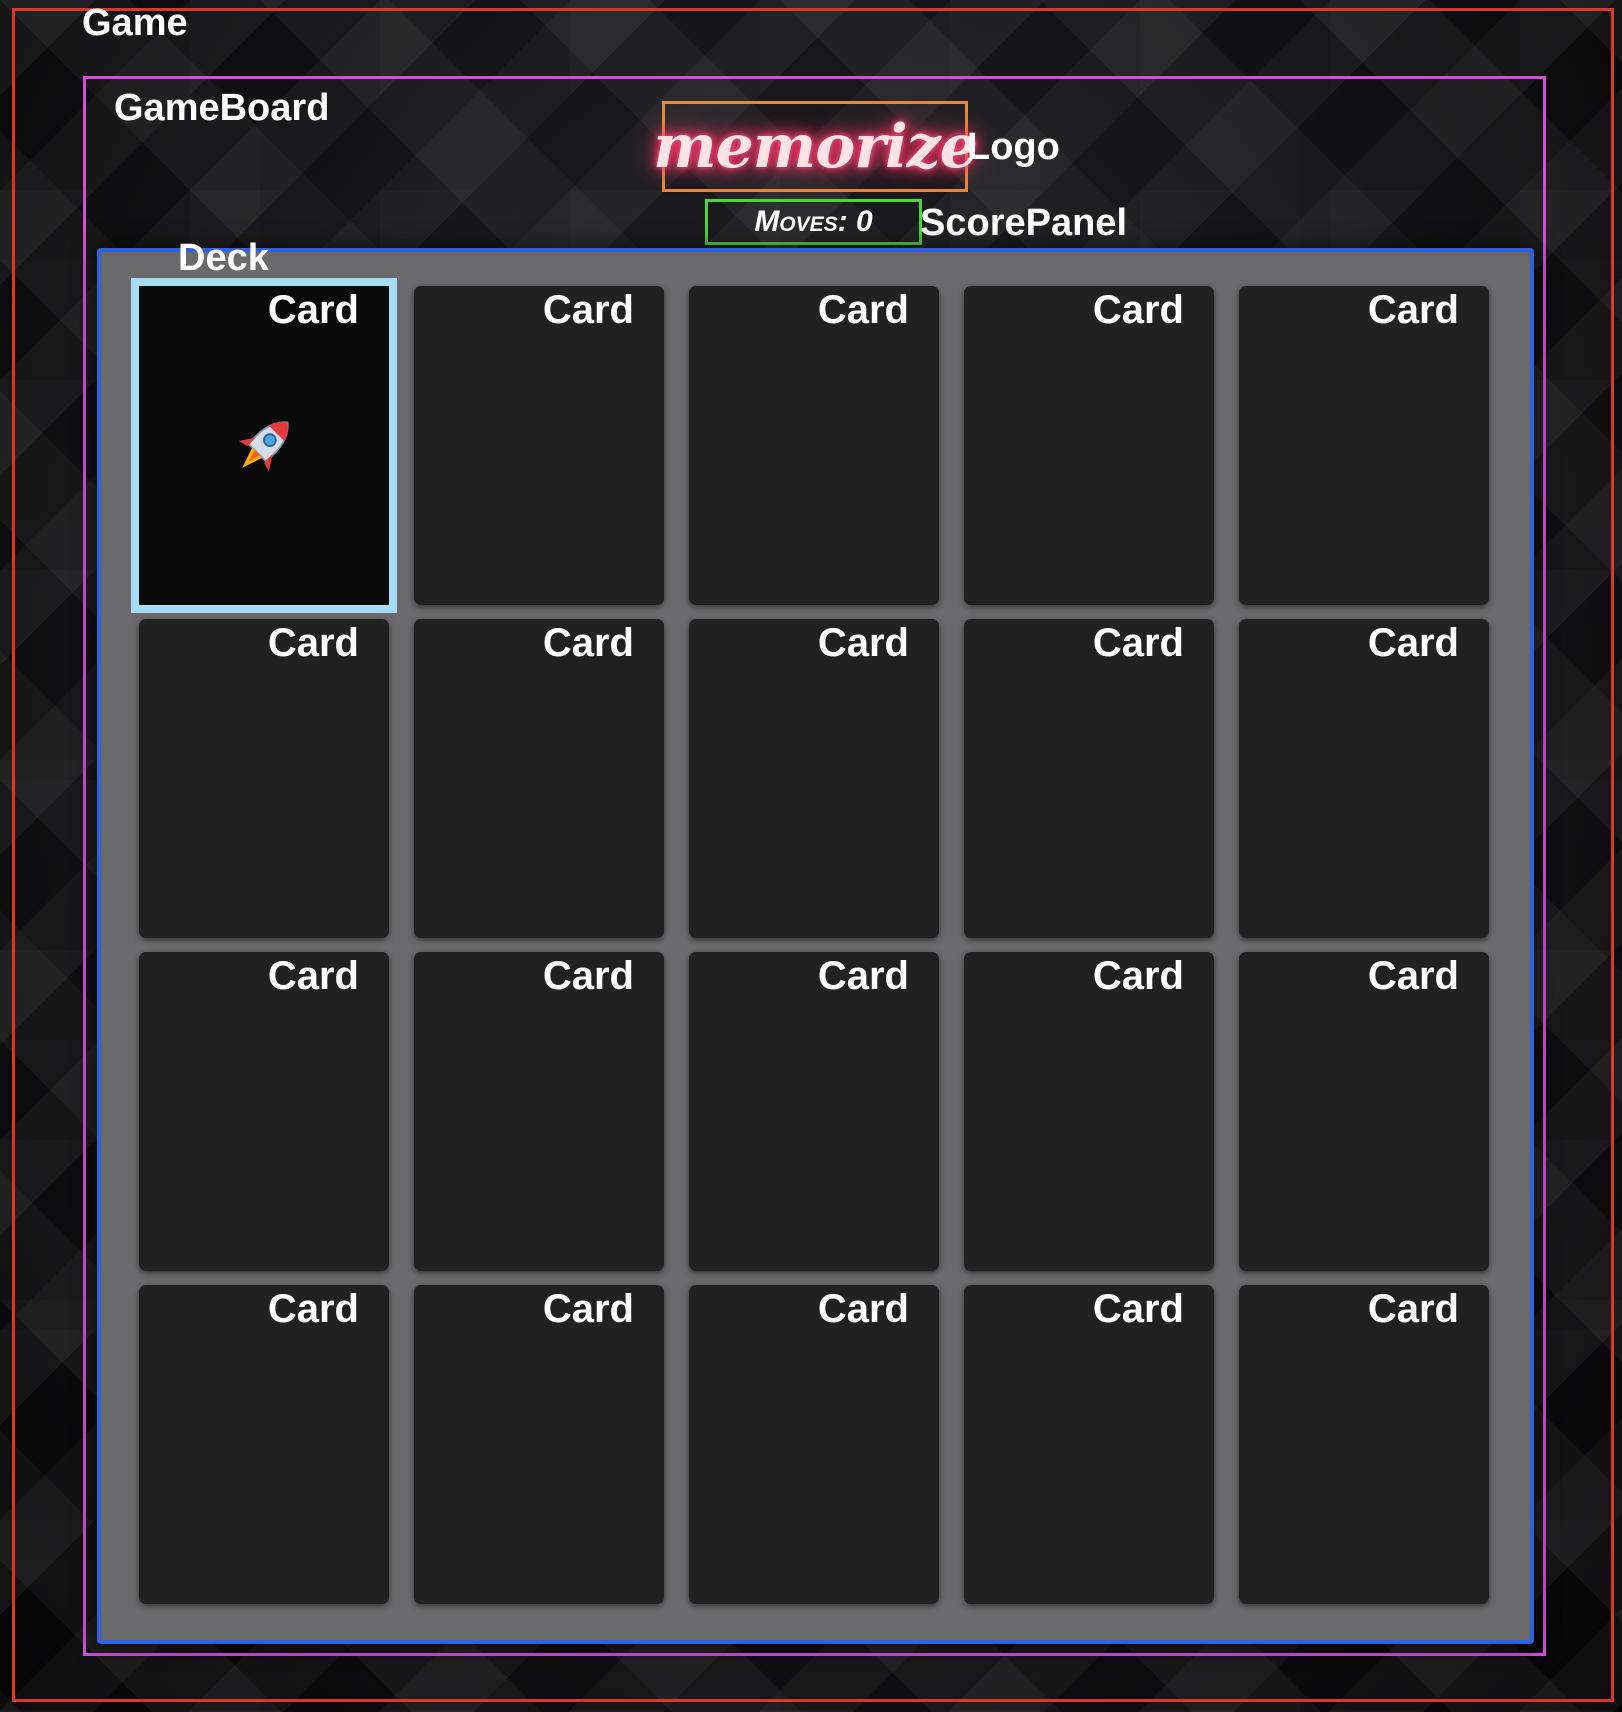 The width and height of the screenshot is (1622, 1712). What do you see at coordinates (264, 1111) in the screenshot?
I see `card-11: Card` at bounding box center [264, 1111].